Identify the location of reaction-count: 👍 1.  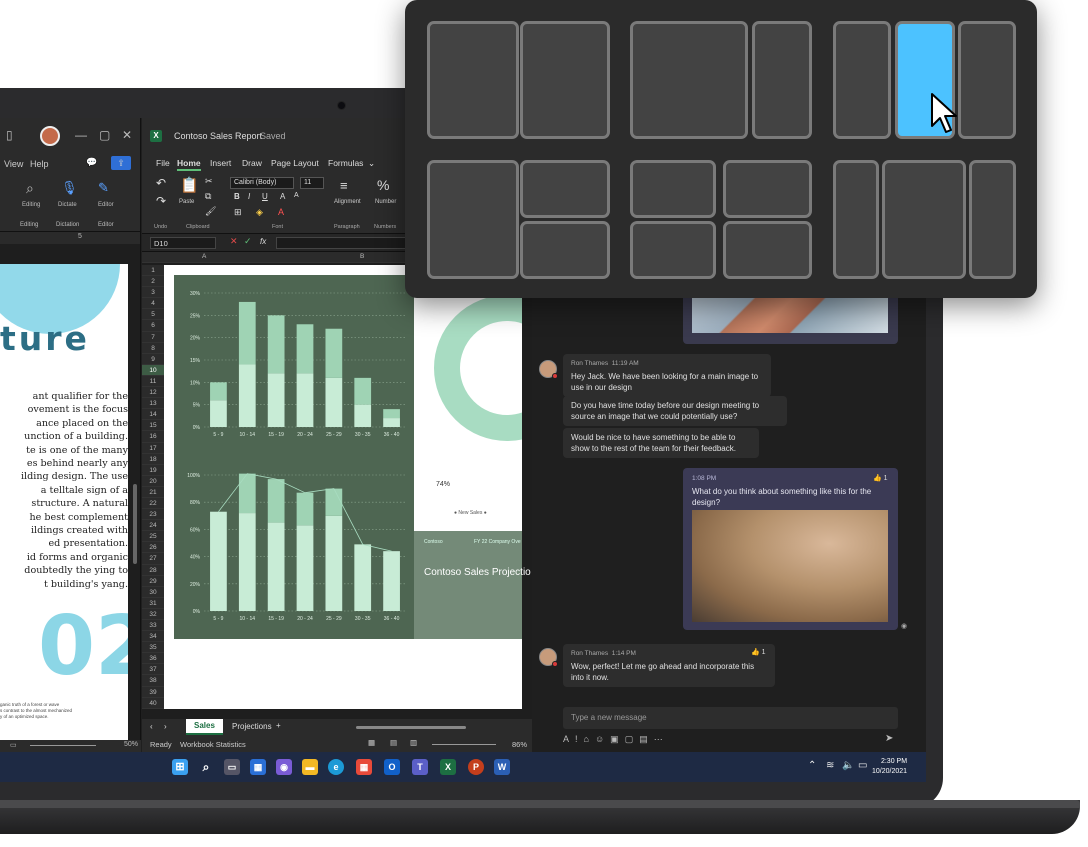
(758, 652).